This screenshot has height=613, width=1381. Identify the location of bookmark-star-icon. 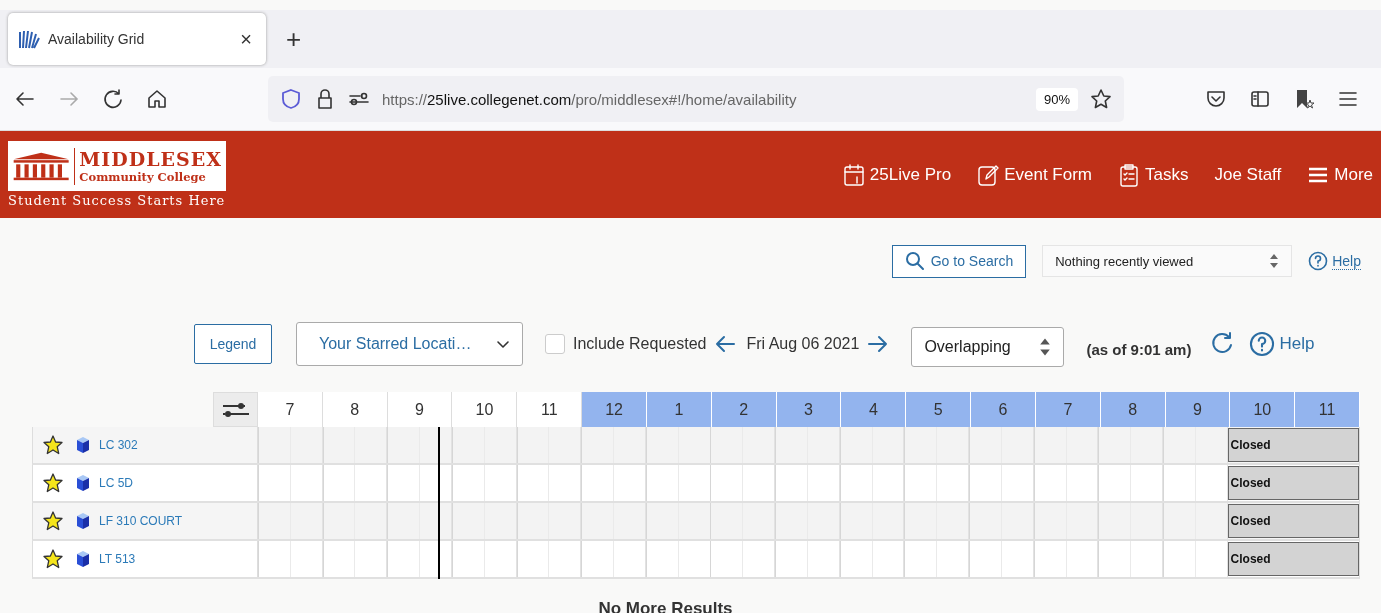
(1101, 99).